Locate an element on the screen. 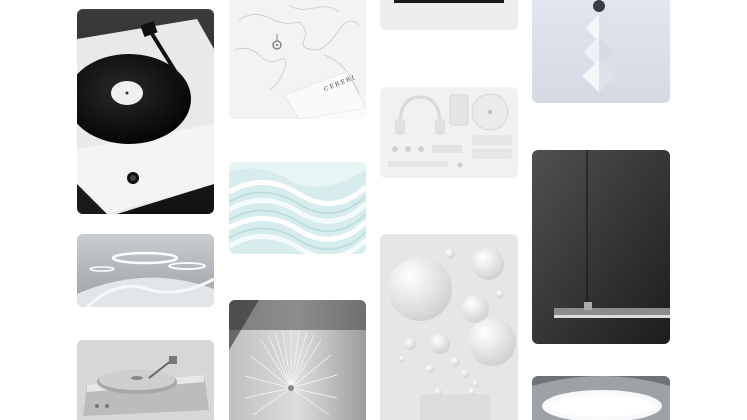 The width and height of the screenshot is (747, 420). dark-device-image is located at coordinates (449, 15).